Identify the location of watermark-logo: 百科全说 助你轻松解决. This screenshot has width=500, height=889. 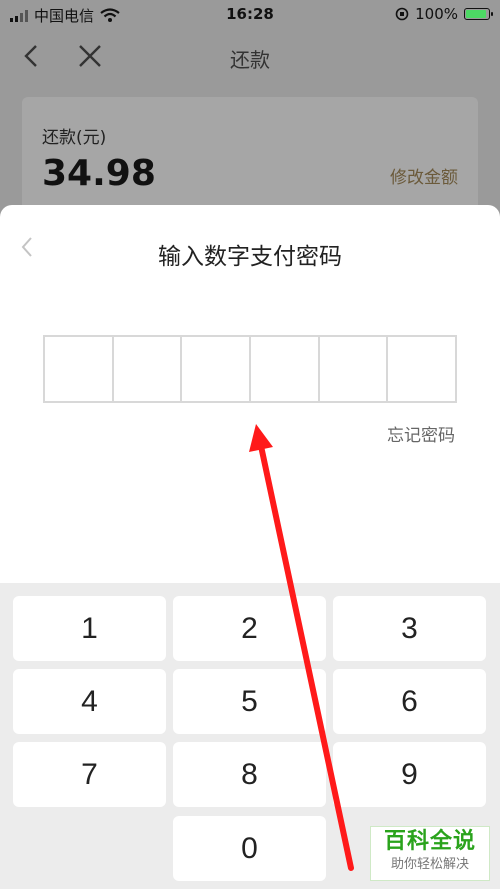
(430, 853).